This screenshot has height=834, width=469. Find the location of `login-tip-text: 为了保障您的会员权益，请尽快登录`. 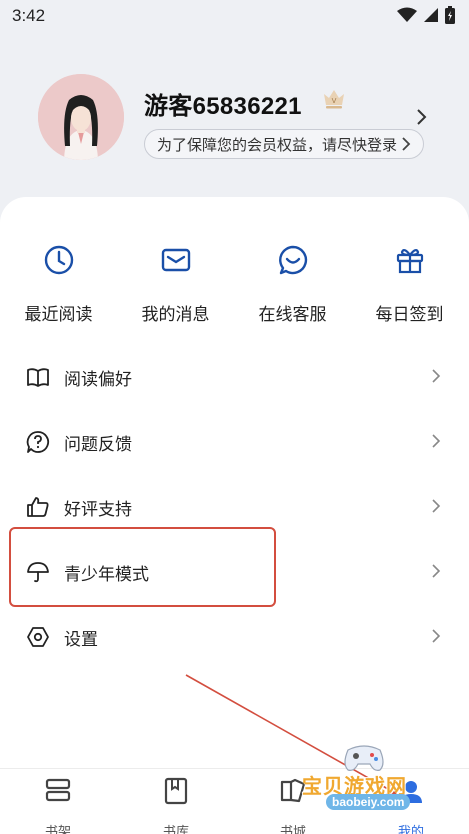

login-tip-text: 为了保障您的会员权益，请尽快登录 is located at coordinates (277, 145).